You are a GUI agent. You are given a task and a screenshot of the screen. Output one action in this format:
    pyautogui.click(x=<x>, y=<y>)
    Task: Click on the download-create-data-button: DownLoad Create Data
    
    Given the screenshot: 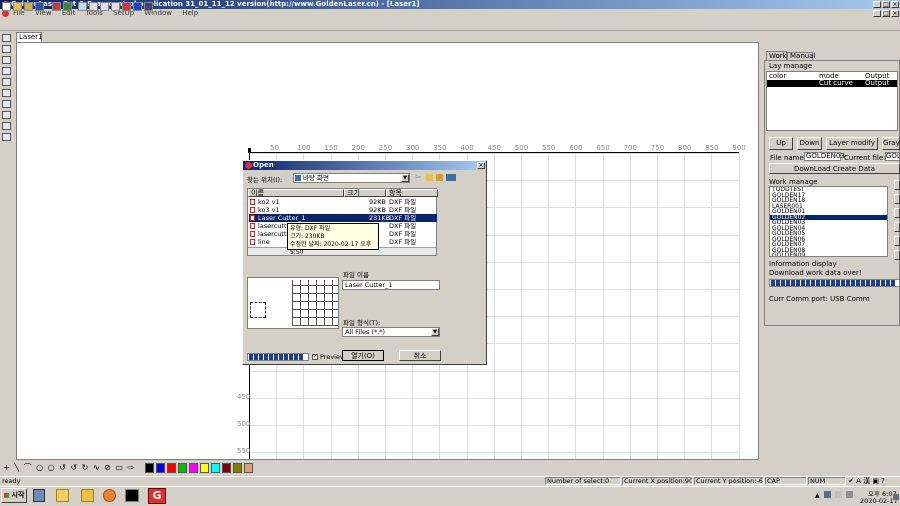 What is the action you would take?
    pyautogui.click(x=834, y=168)
    